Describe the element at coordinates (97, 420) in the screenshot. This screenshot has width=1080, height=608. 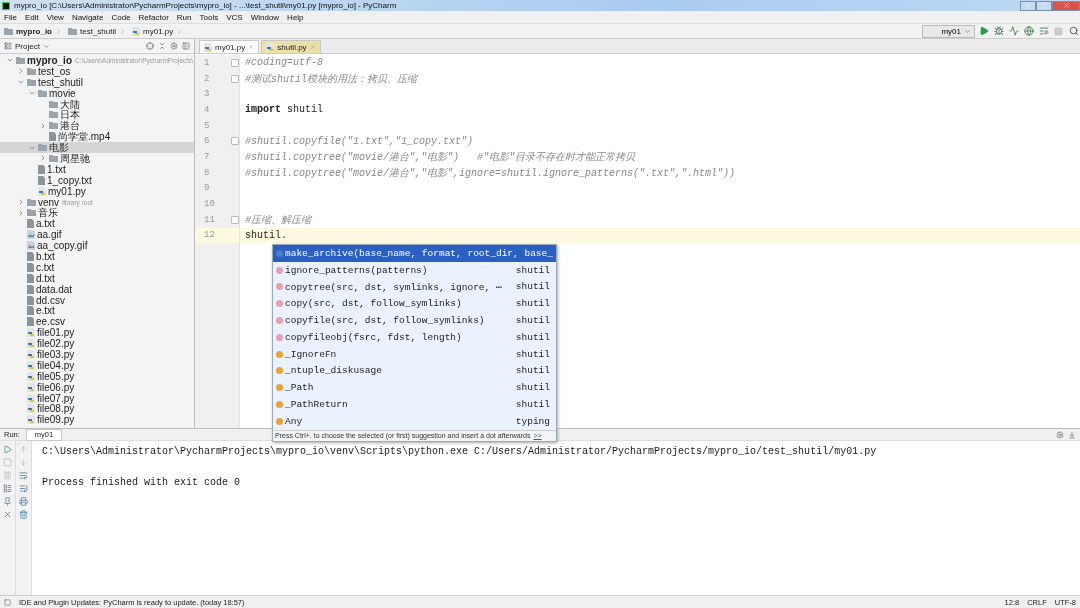
I see `tree-item: file09.py` at that location.